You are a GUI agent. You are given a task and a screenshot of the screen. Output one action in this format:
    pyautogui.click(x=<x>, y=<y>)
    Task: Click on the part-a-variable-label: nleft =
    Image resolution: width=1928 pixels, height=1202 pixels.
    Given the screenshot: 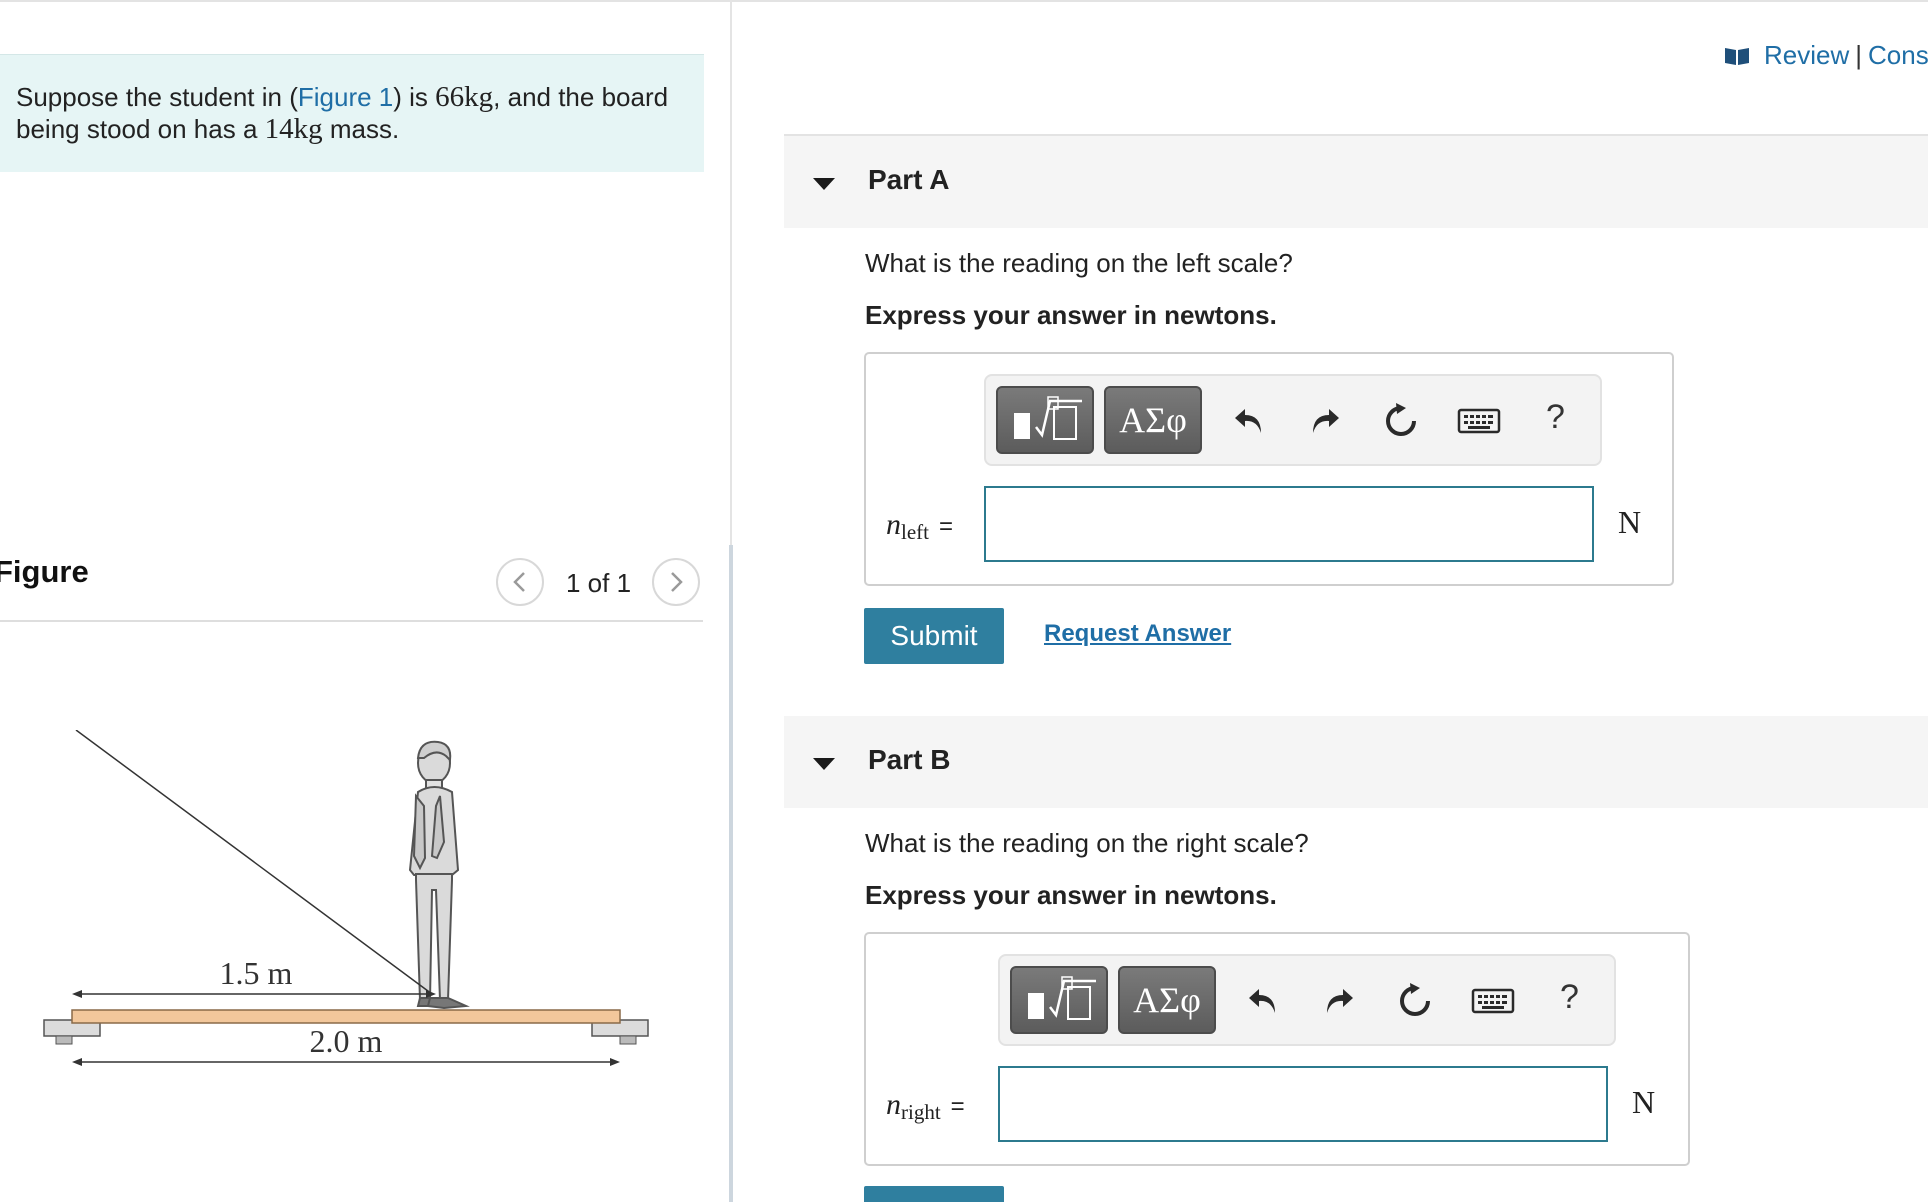 What is the action you would take?
    pyautogui.click(x=919, y=526)
    